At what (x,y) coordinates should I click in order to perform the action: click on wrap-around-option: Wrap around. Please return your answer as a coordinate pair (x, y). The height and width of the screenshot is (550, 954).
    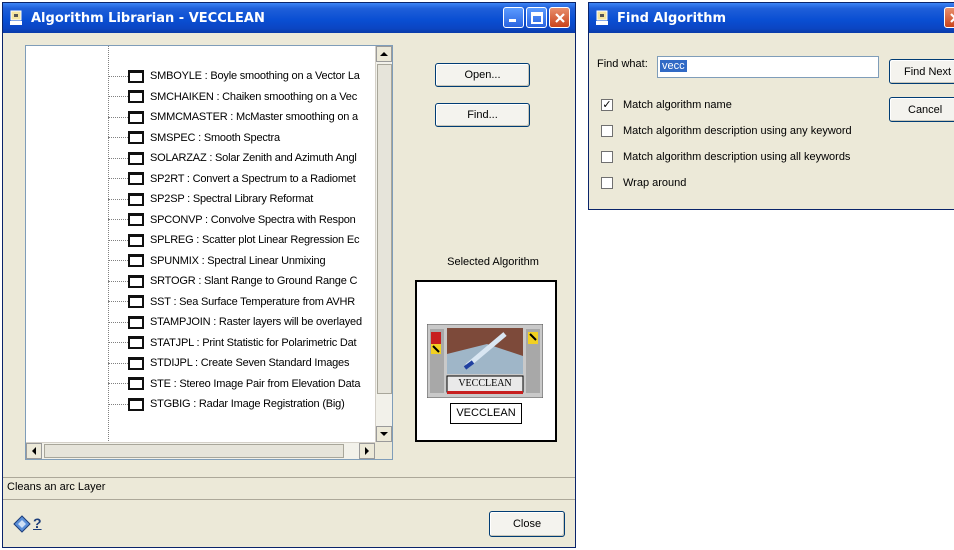
    Looking at the image, I should click on (643, 183).